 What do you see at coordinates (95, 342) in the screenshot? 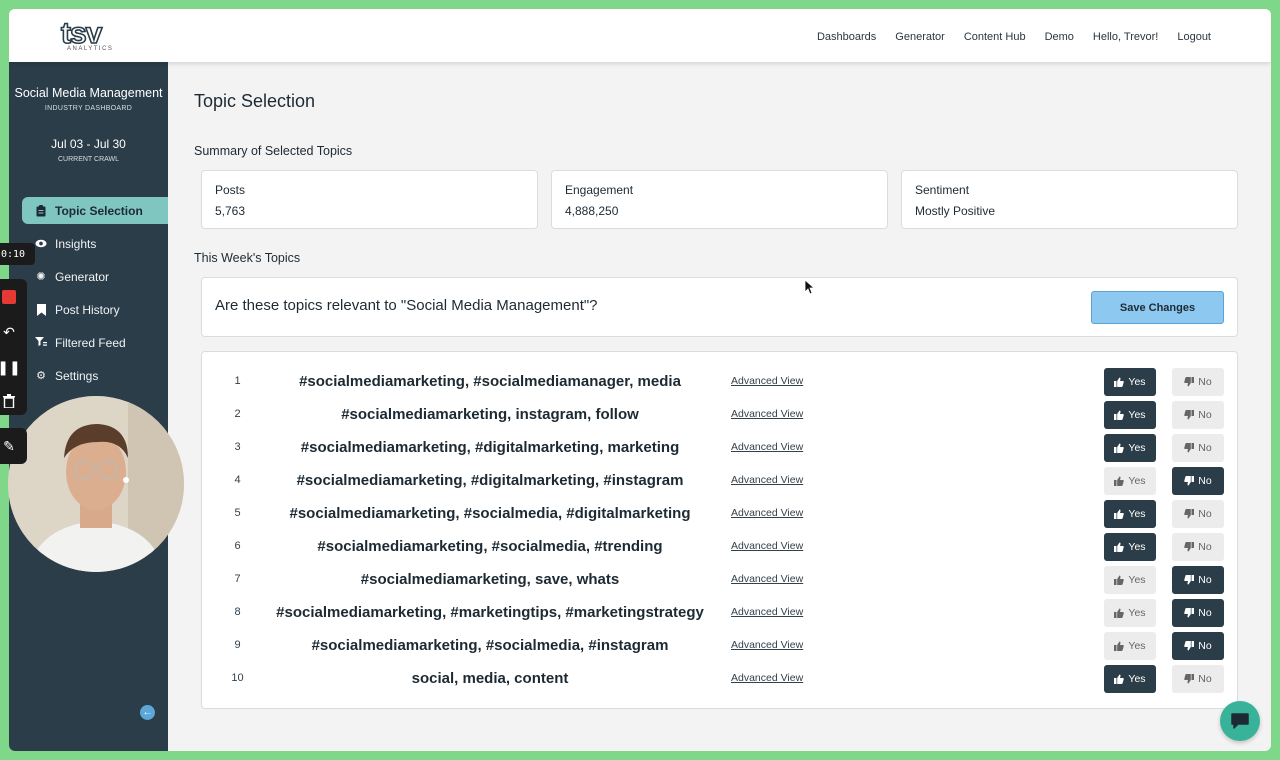
I see `sidebar-item-filtered-feed: Filtered Feed` at bounding box center [95, 342].